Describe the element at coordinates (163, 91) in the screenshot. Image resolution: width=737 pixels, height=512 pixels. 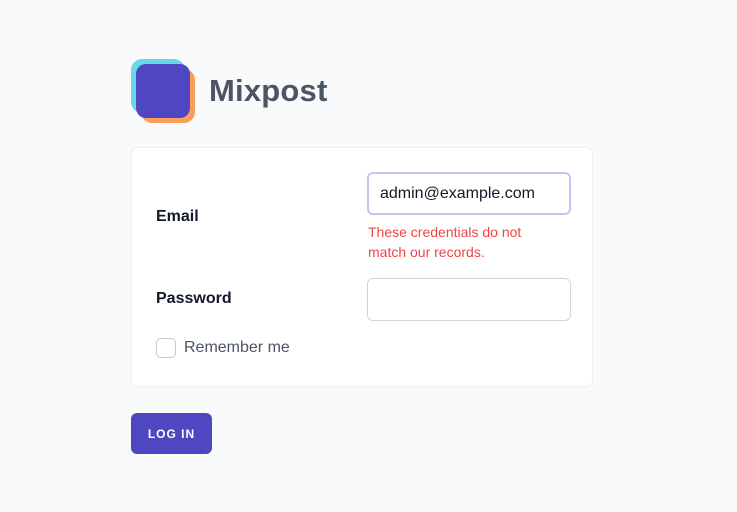
I see `logo-mark-icon` at that location.